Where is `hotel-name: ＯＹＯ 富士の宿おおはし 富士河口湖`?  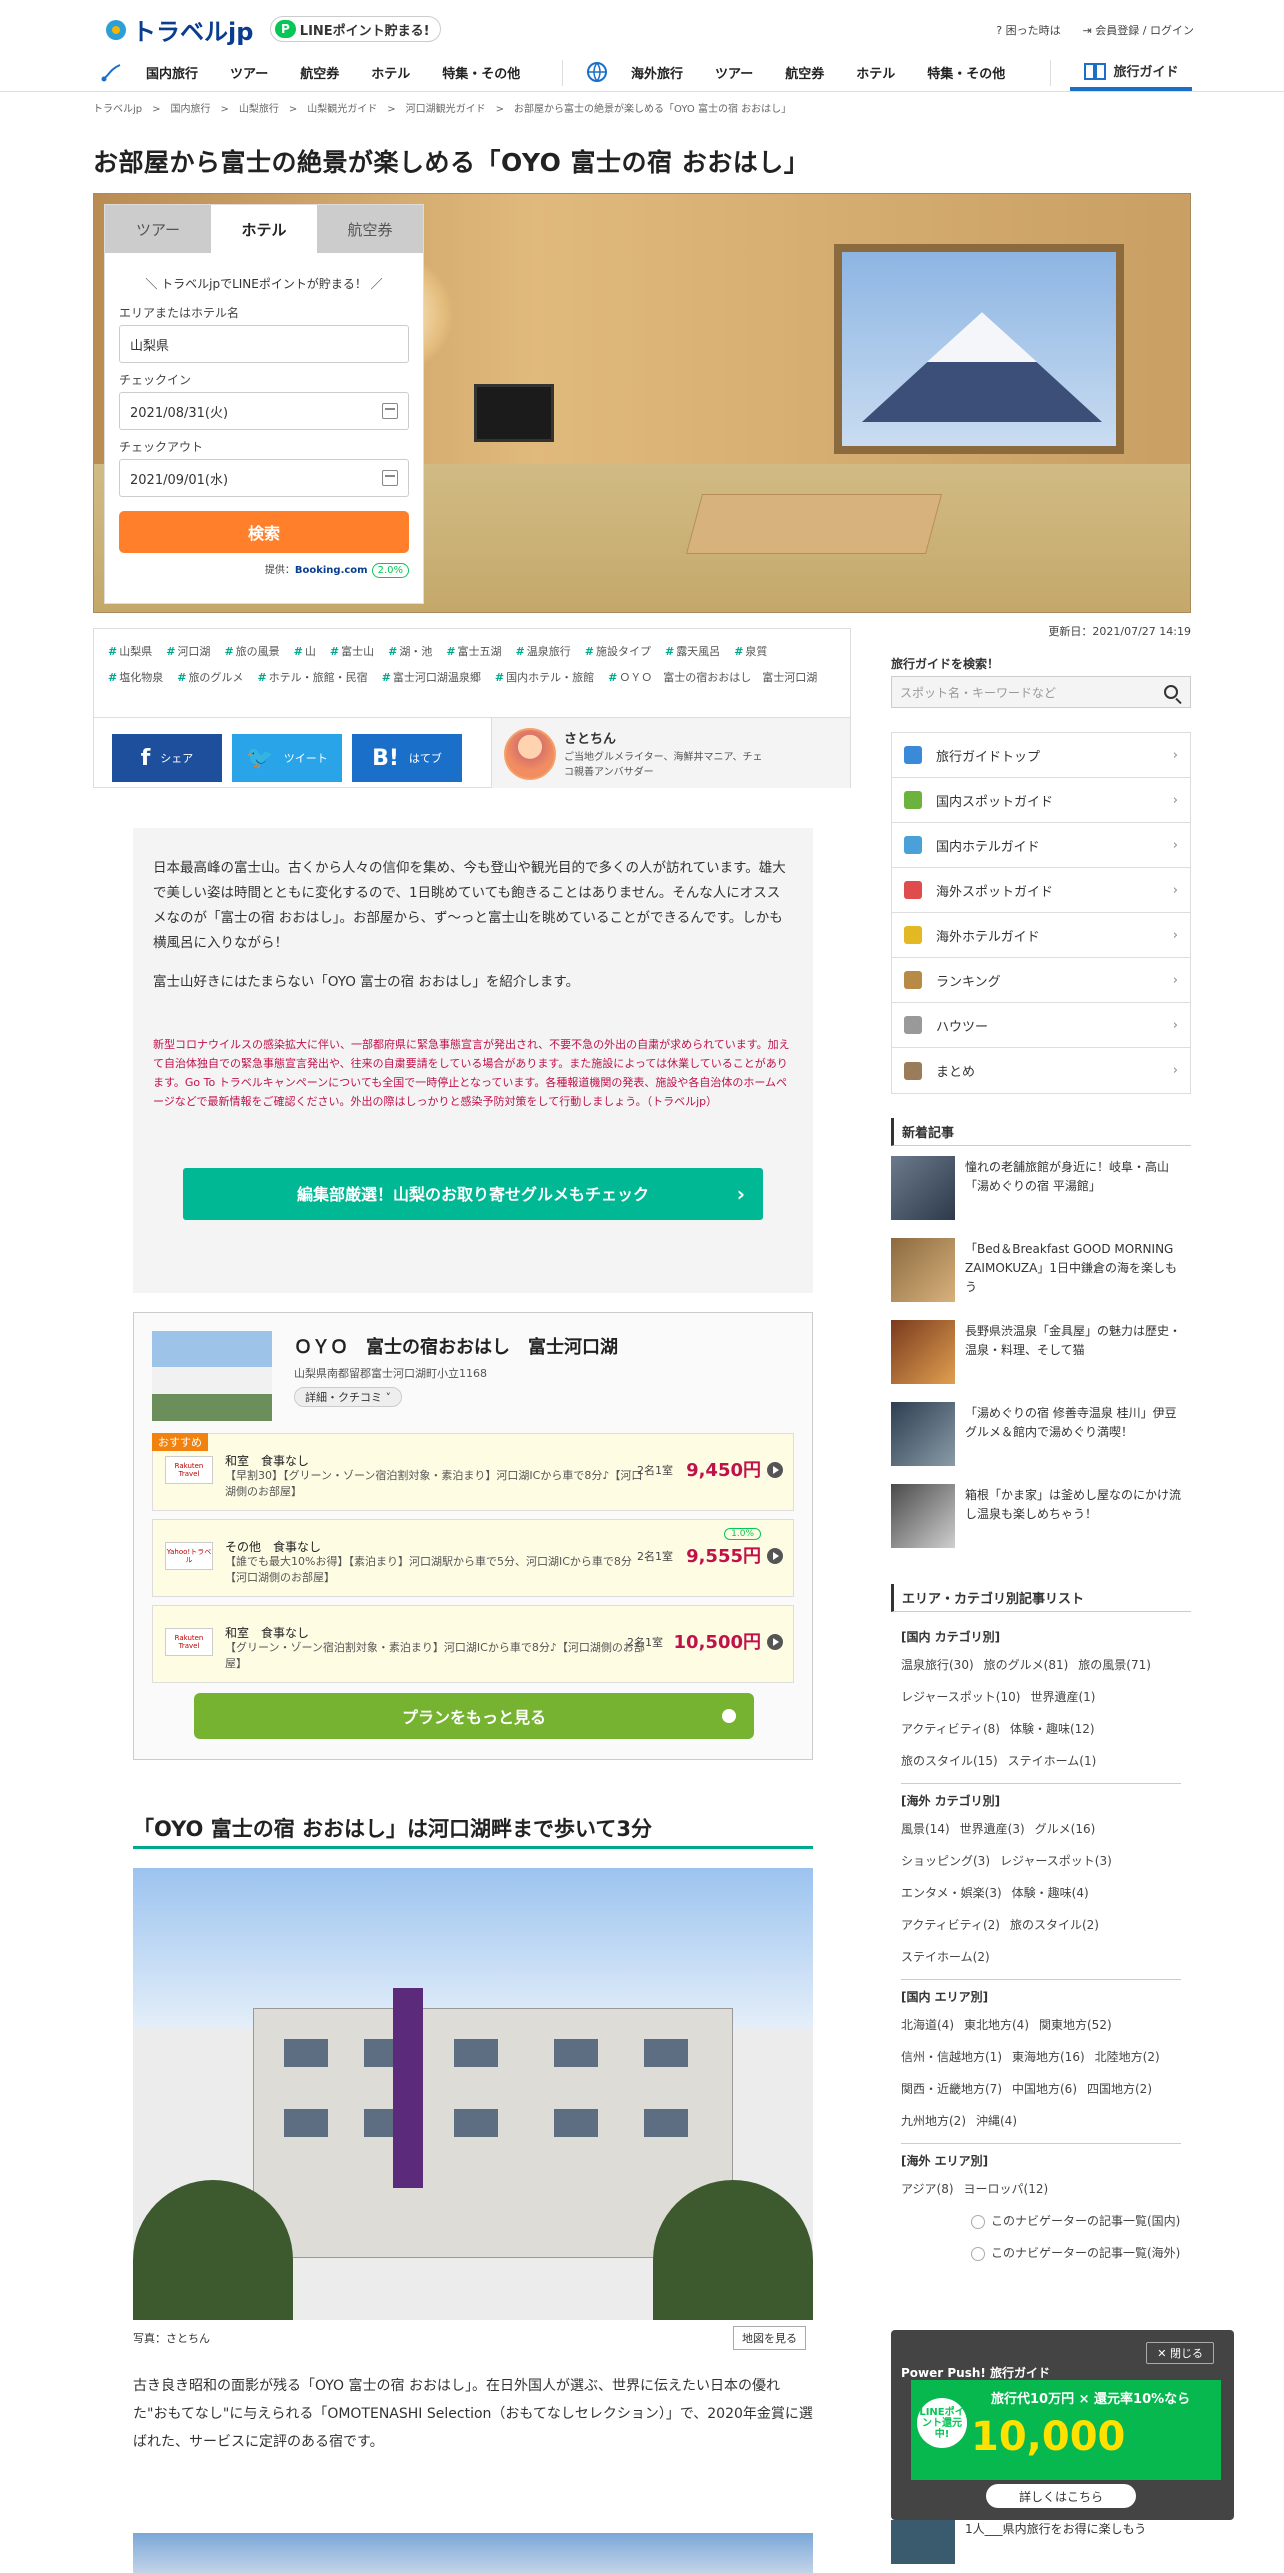 hotel-name: ＯＹＯ 富士の宿おおはし 富士河口湖 is located at coordinates (456, 1346).